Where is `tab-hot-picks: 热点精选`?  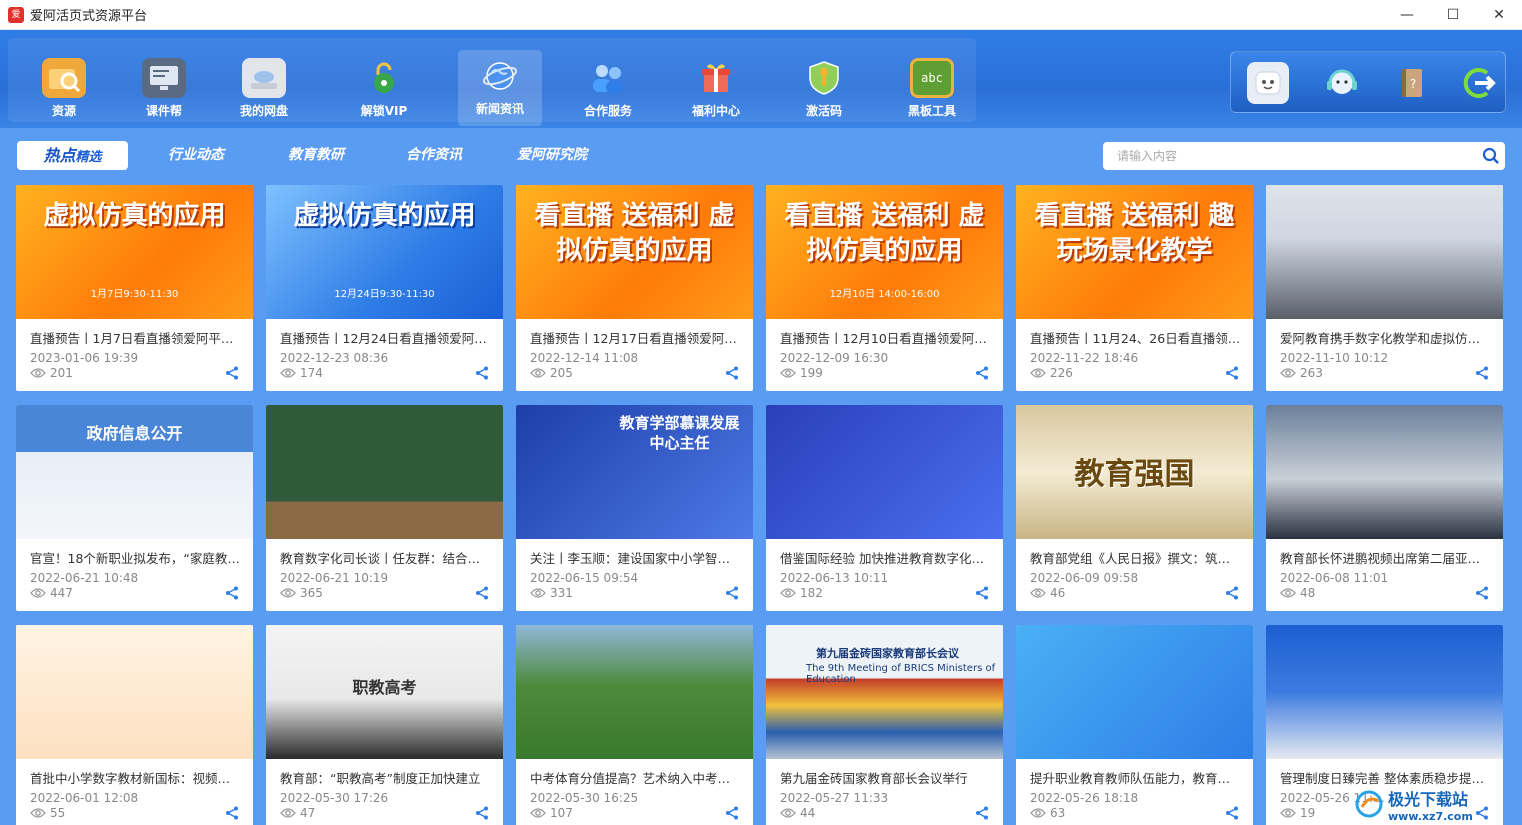 tab-hot-picks: 热点精选 is located at coordinates (72, 155).